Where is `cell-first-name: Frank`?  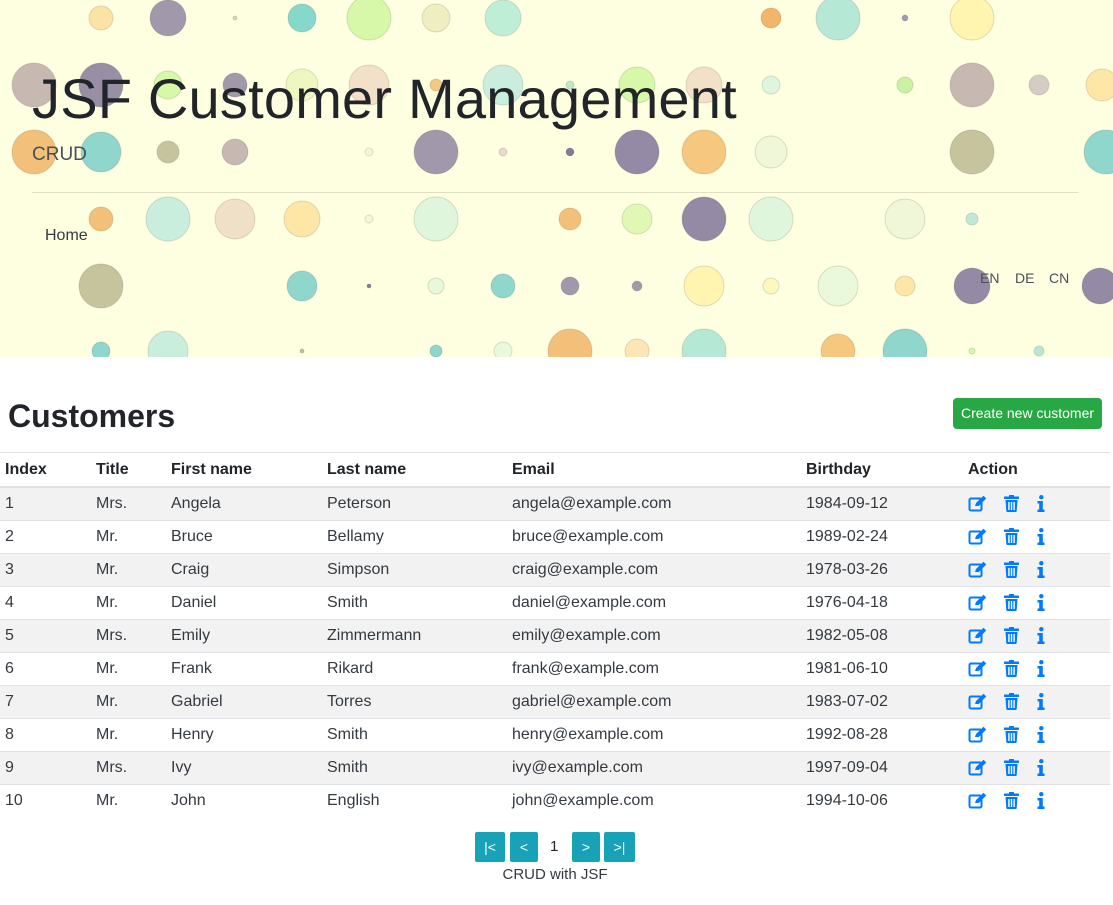
cell-first-name: Frank is located at coordinates (244, 669).